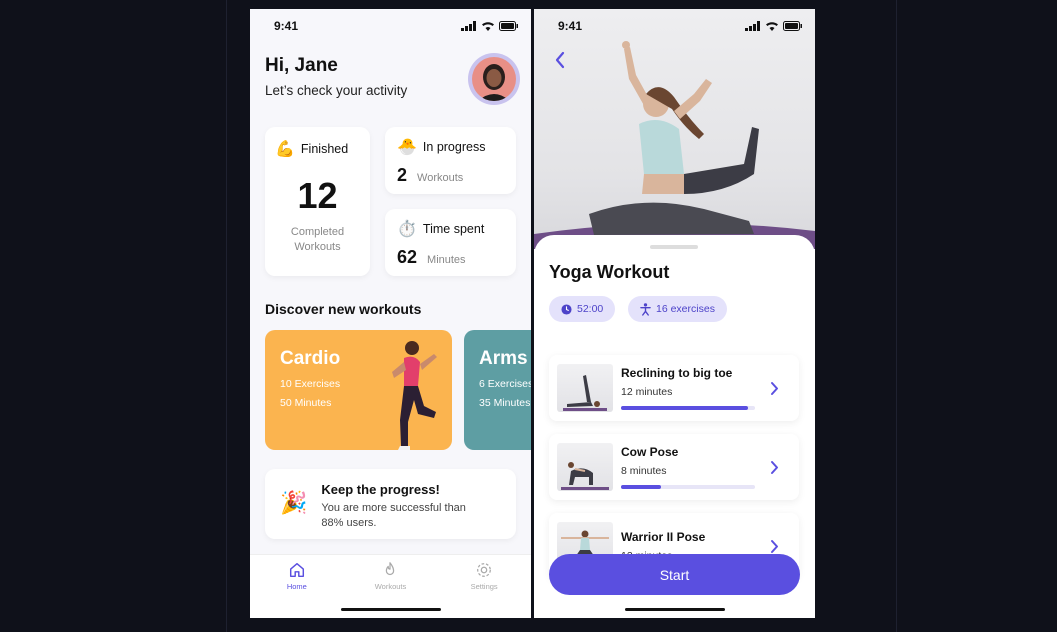 This screenshot has width=1057, height=632. Describe the element at coordinates (296, 570) in the screenshot. I see `home-icon` at that location.